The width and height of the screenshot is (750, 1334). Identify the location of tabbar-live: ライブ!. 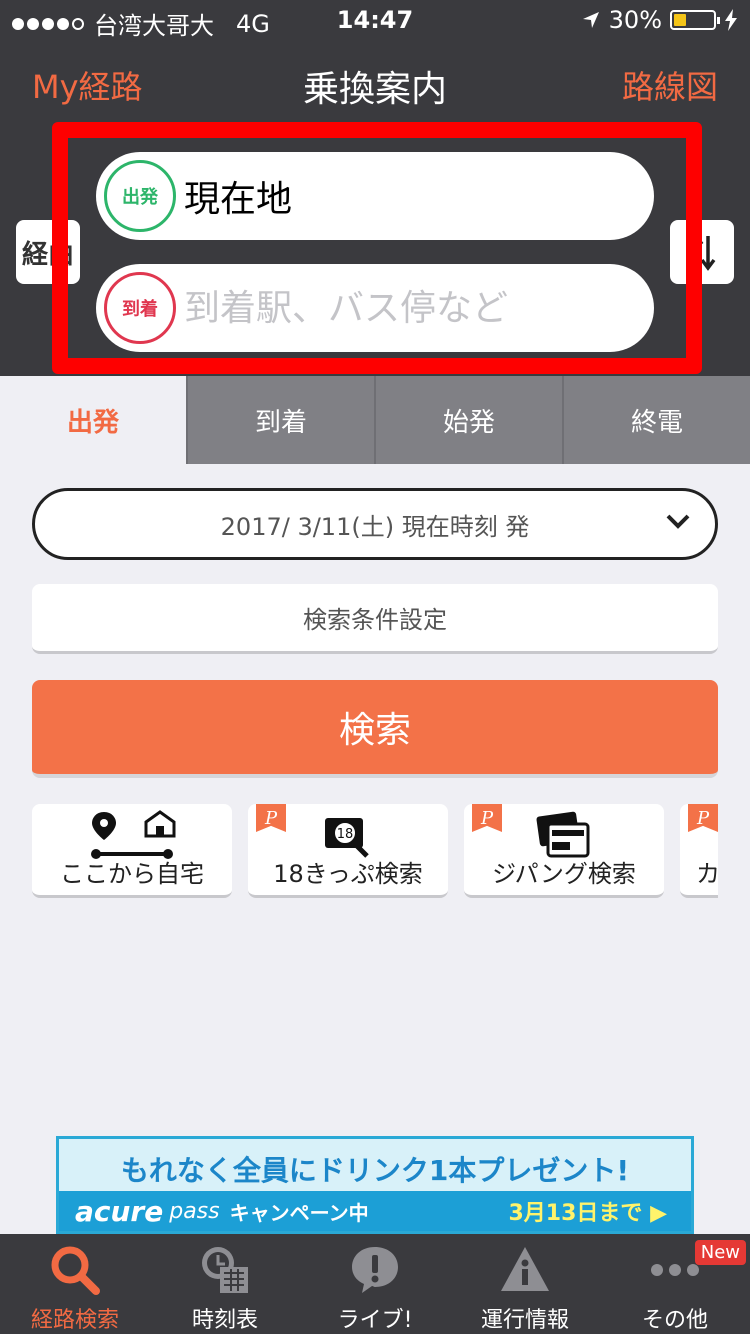
(375, 1284).